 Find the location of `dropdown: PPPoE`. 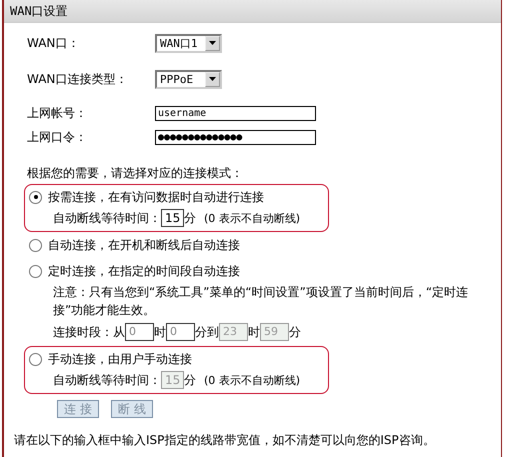

dropdown: PPPoE is located at coordinates (188, 79).